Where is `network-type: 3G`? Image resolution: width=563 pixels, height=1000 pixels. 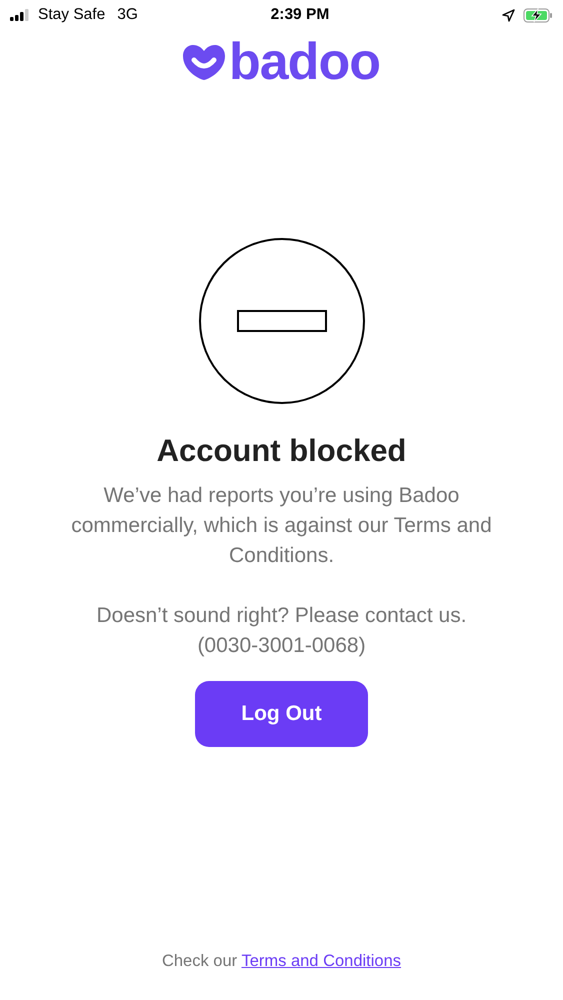 network-type: 3G is located at coordinates (127, 15).